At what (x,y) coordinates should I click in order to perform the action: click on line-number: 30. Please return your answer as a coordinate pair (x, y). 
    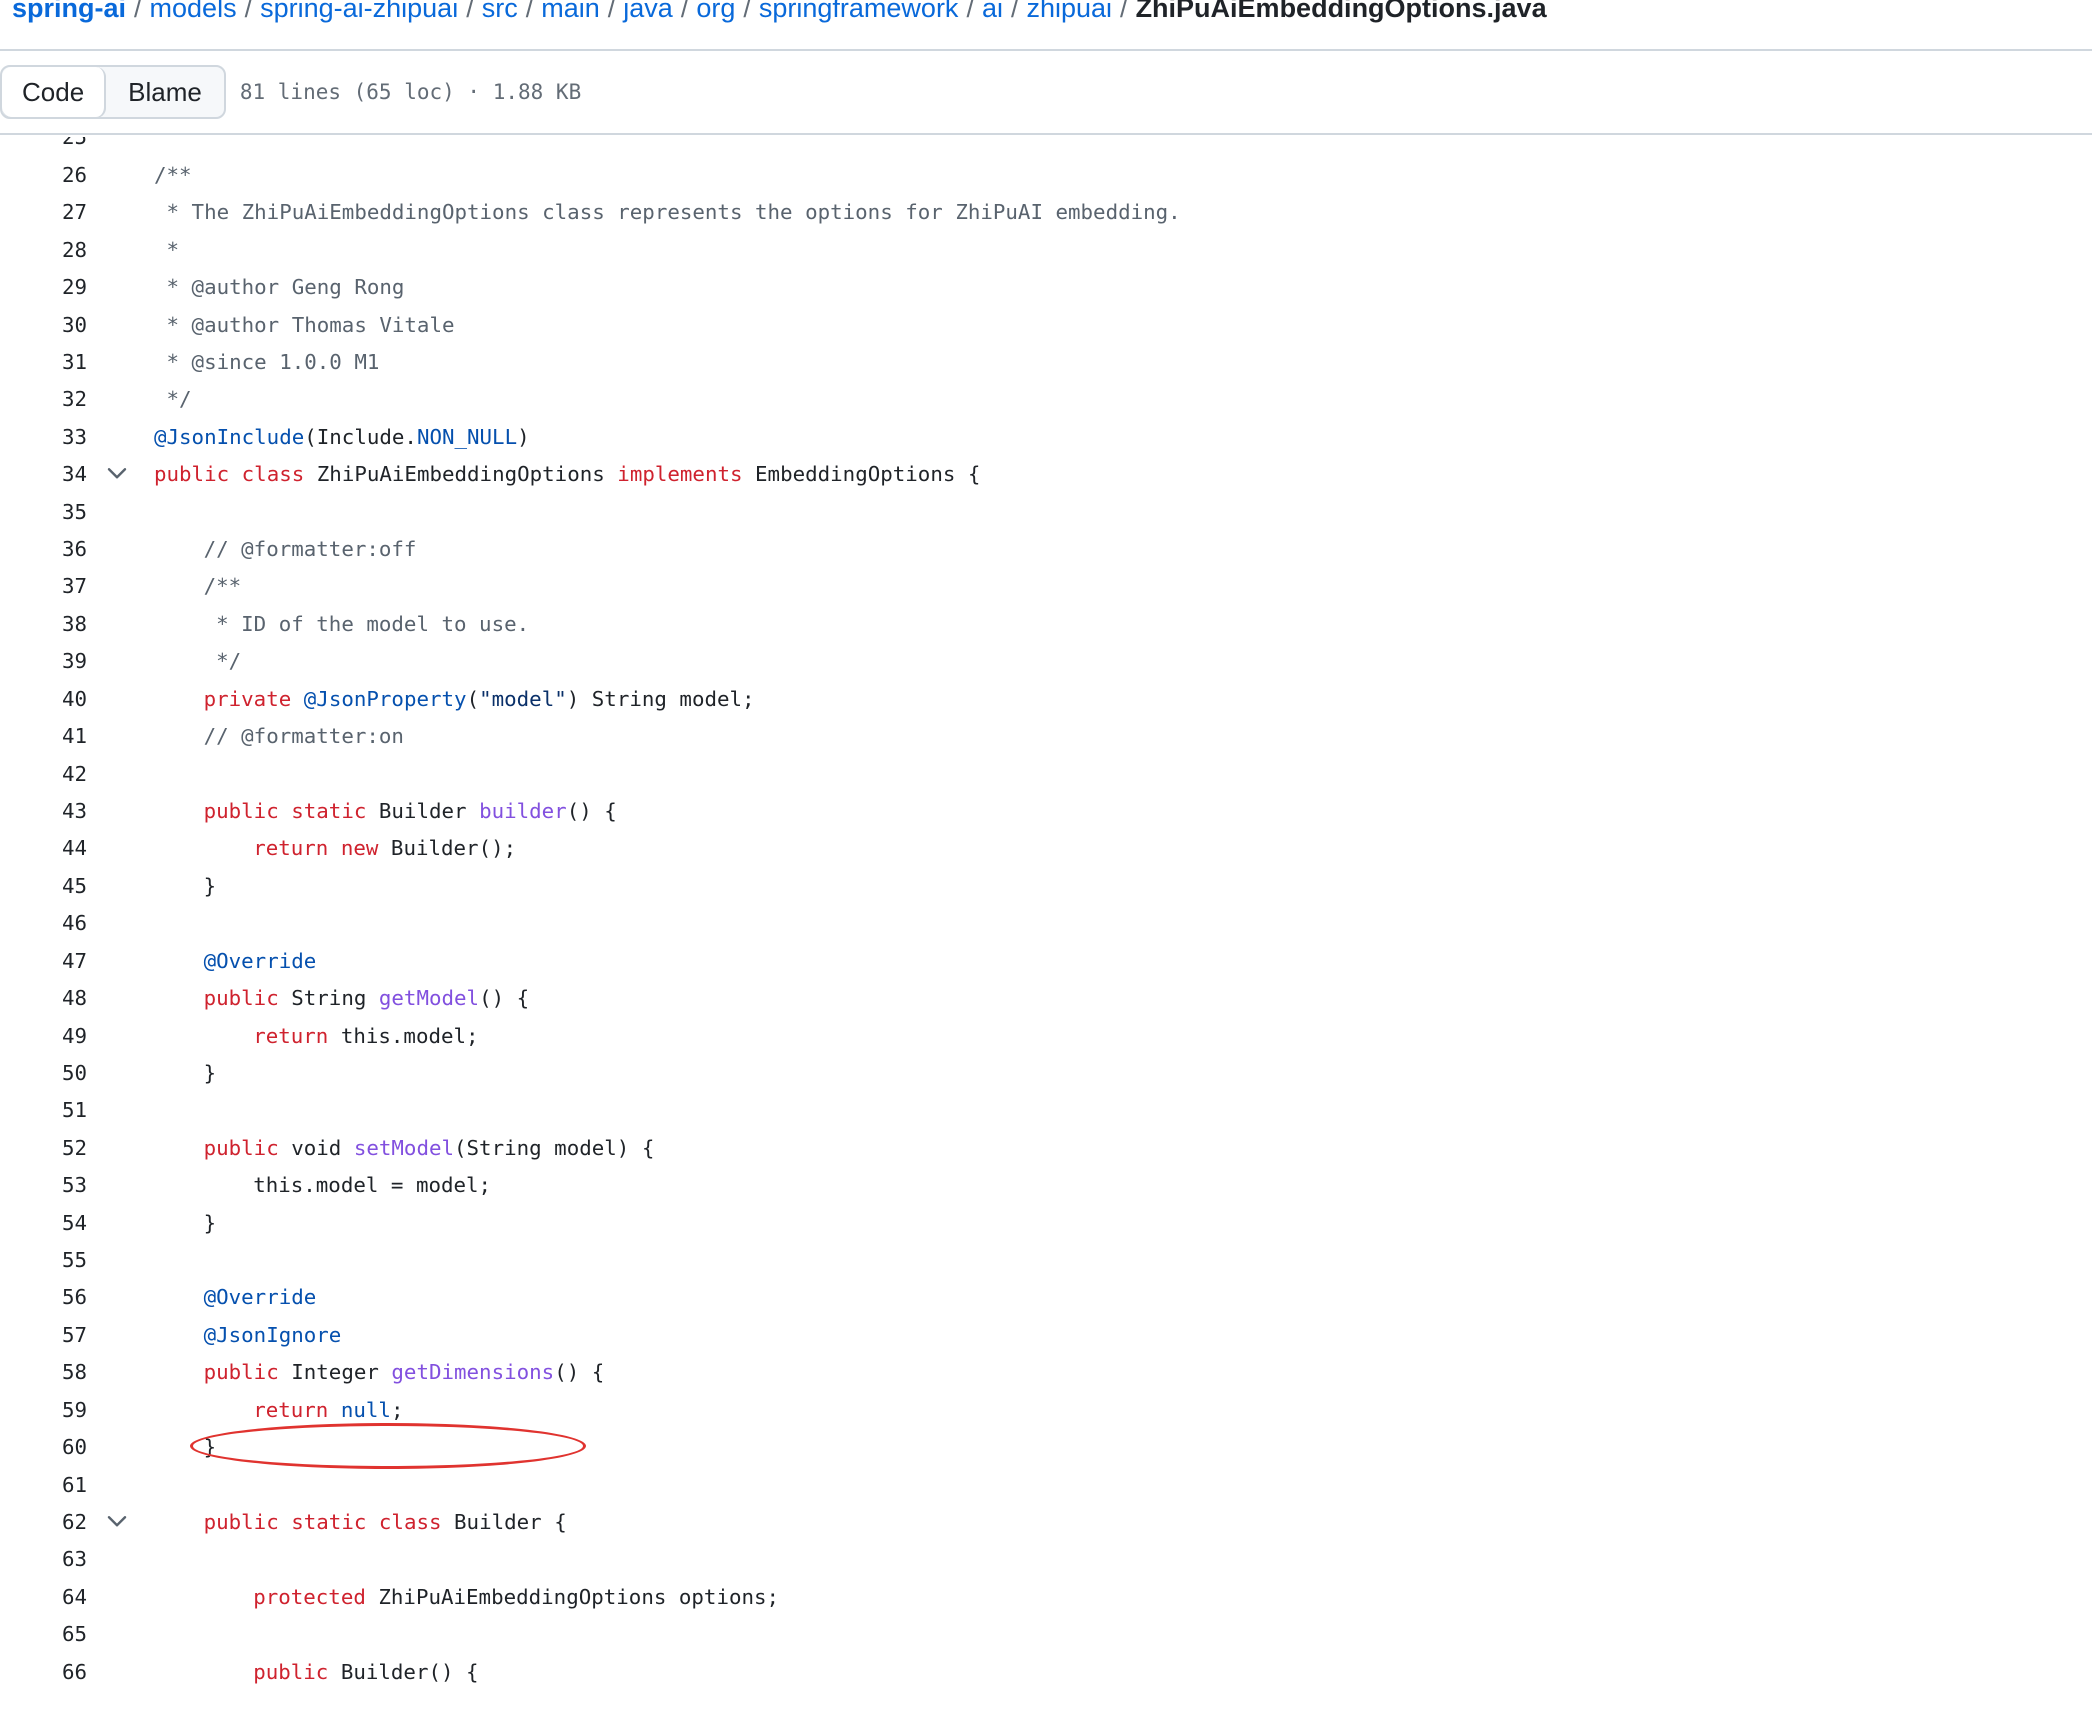
    Looking at the image, I should click on (43, 326).